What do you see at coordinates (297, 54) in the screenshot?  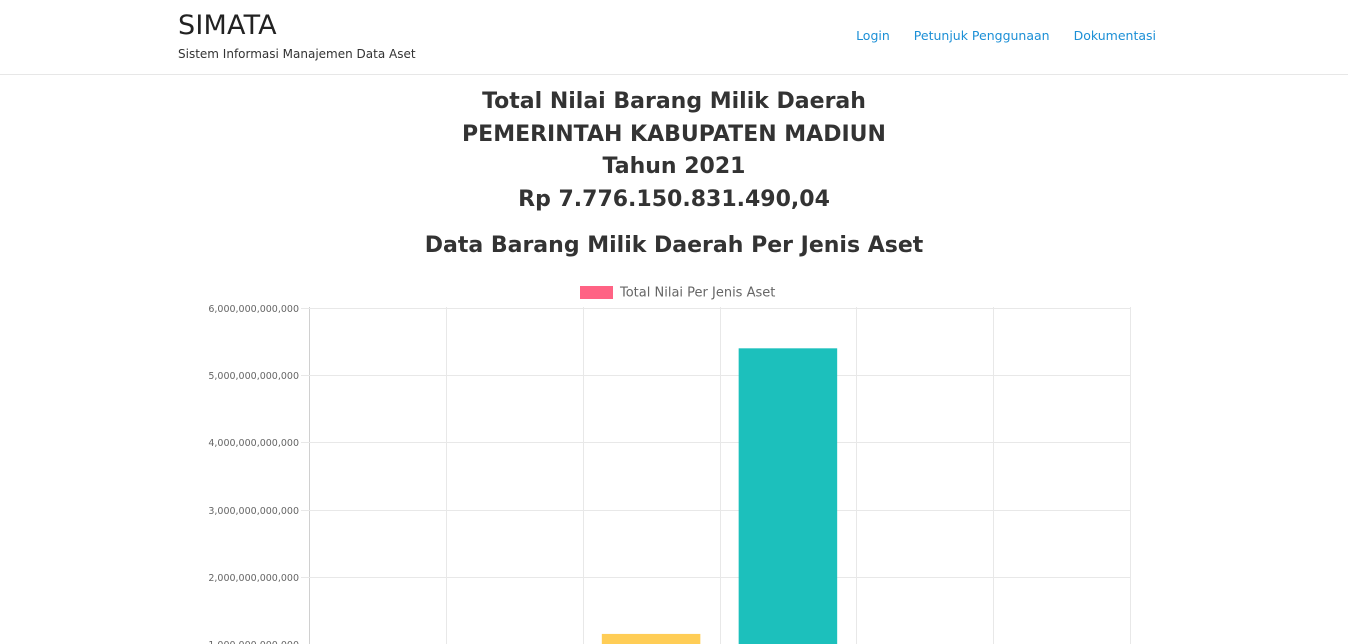 I see `brand-subtitle: Sistem Informasi Manajemen Data Aset` at bounding box center [297, 54].